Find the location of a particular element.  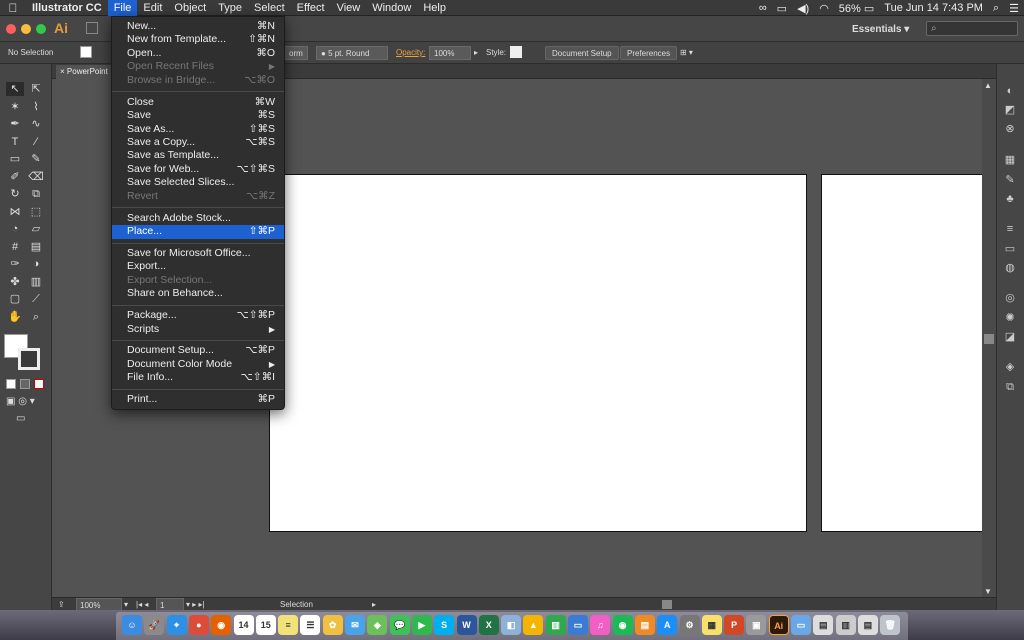

stroke-profile-field: orm is located at coordinates (296, 53).